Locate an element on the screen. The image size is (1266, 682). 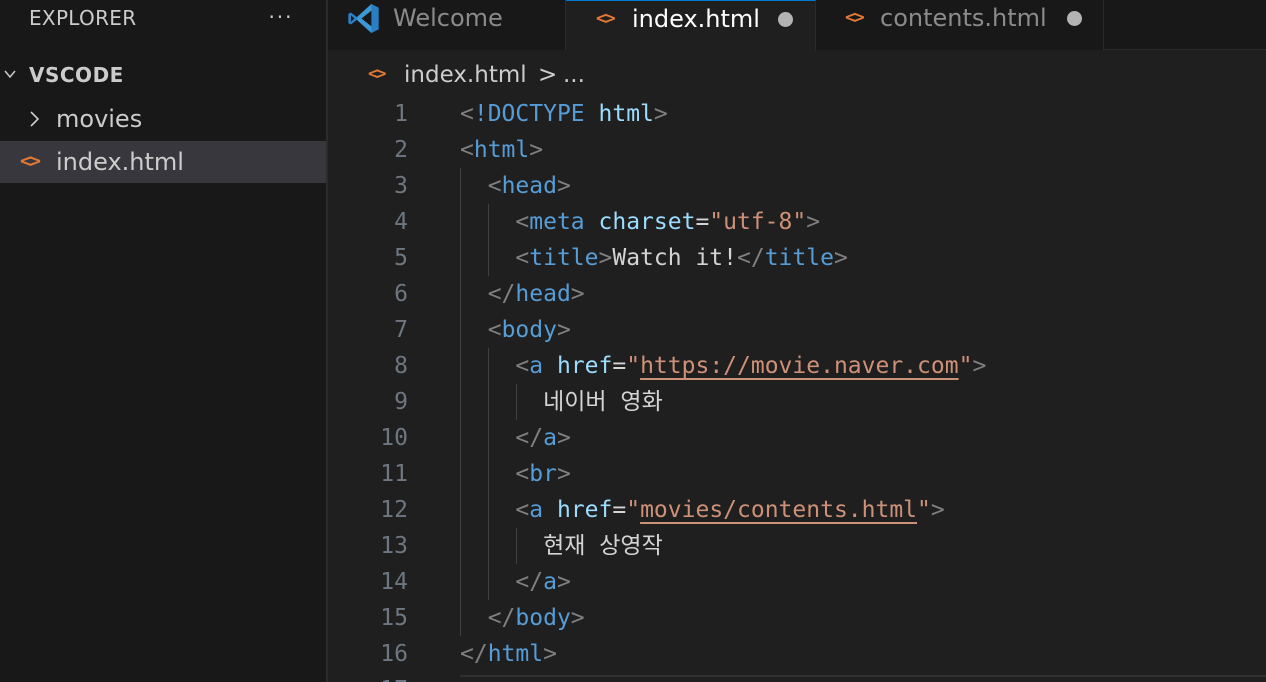
code-token: https://movie.naver.com is located at coordinates (799, 366).